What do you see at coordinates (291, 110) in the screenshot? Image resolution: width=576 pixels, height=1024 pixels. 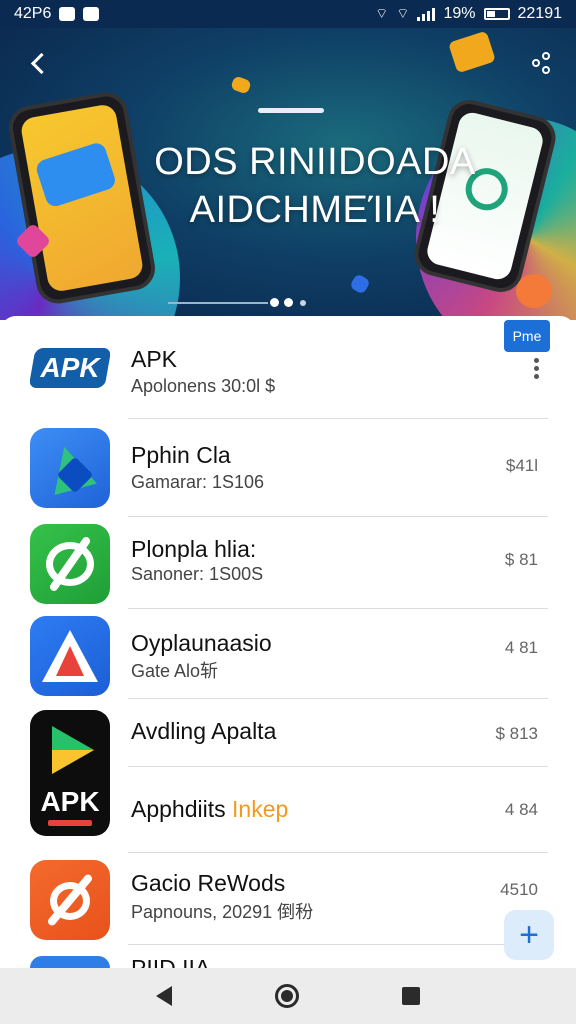 I see `banner-indicator` at bounding box center [291, 110].